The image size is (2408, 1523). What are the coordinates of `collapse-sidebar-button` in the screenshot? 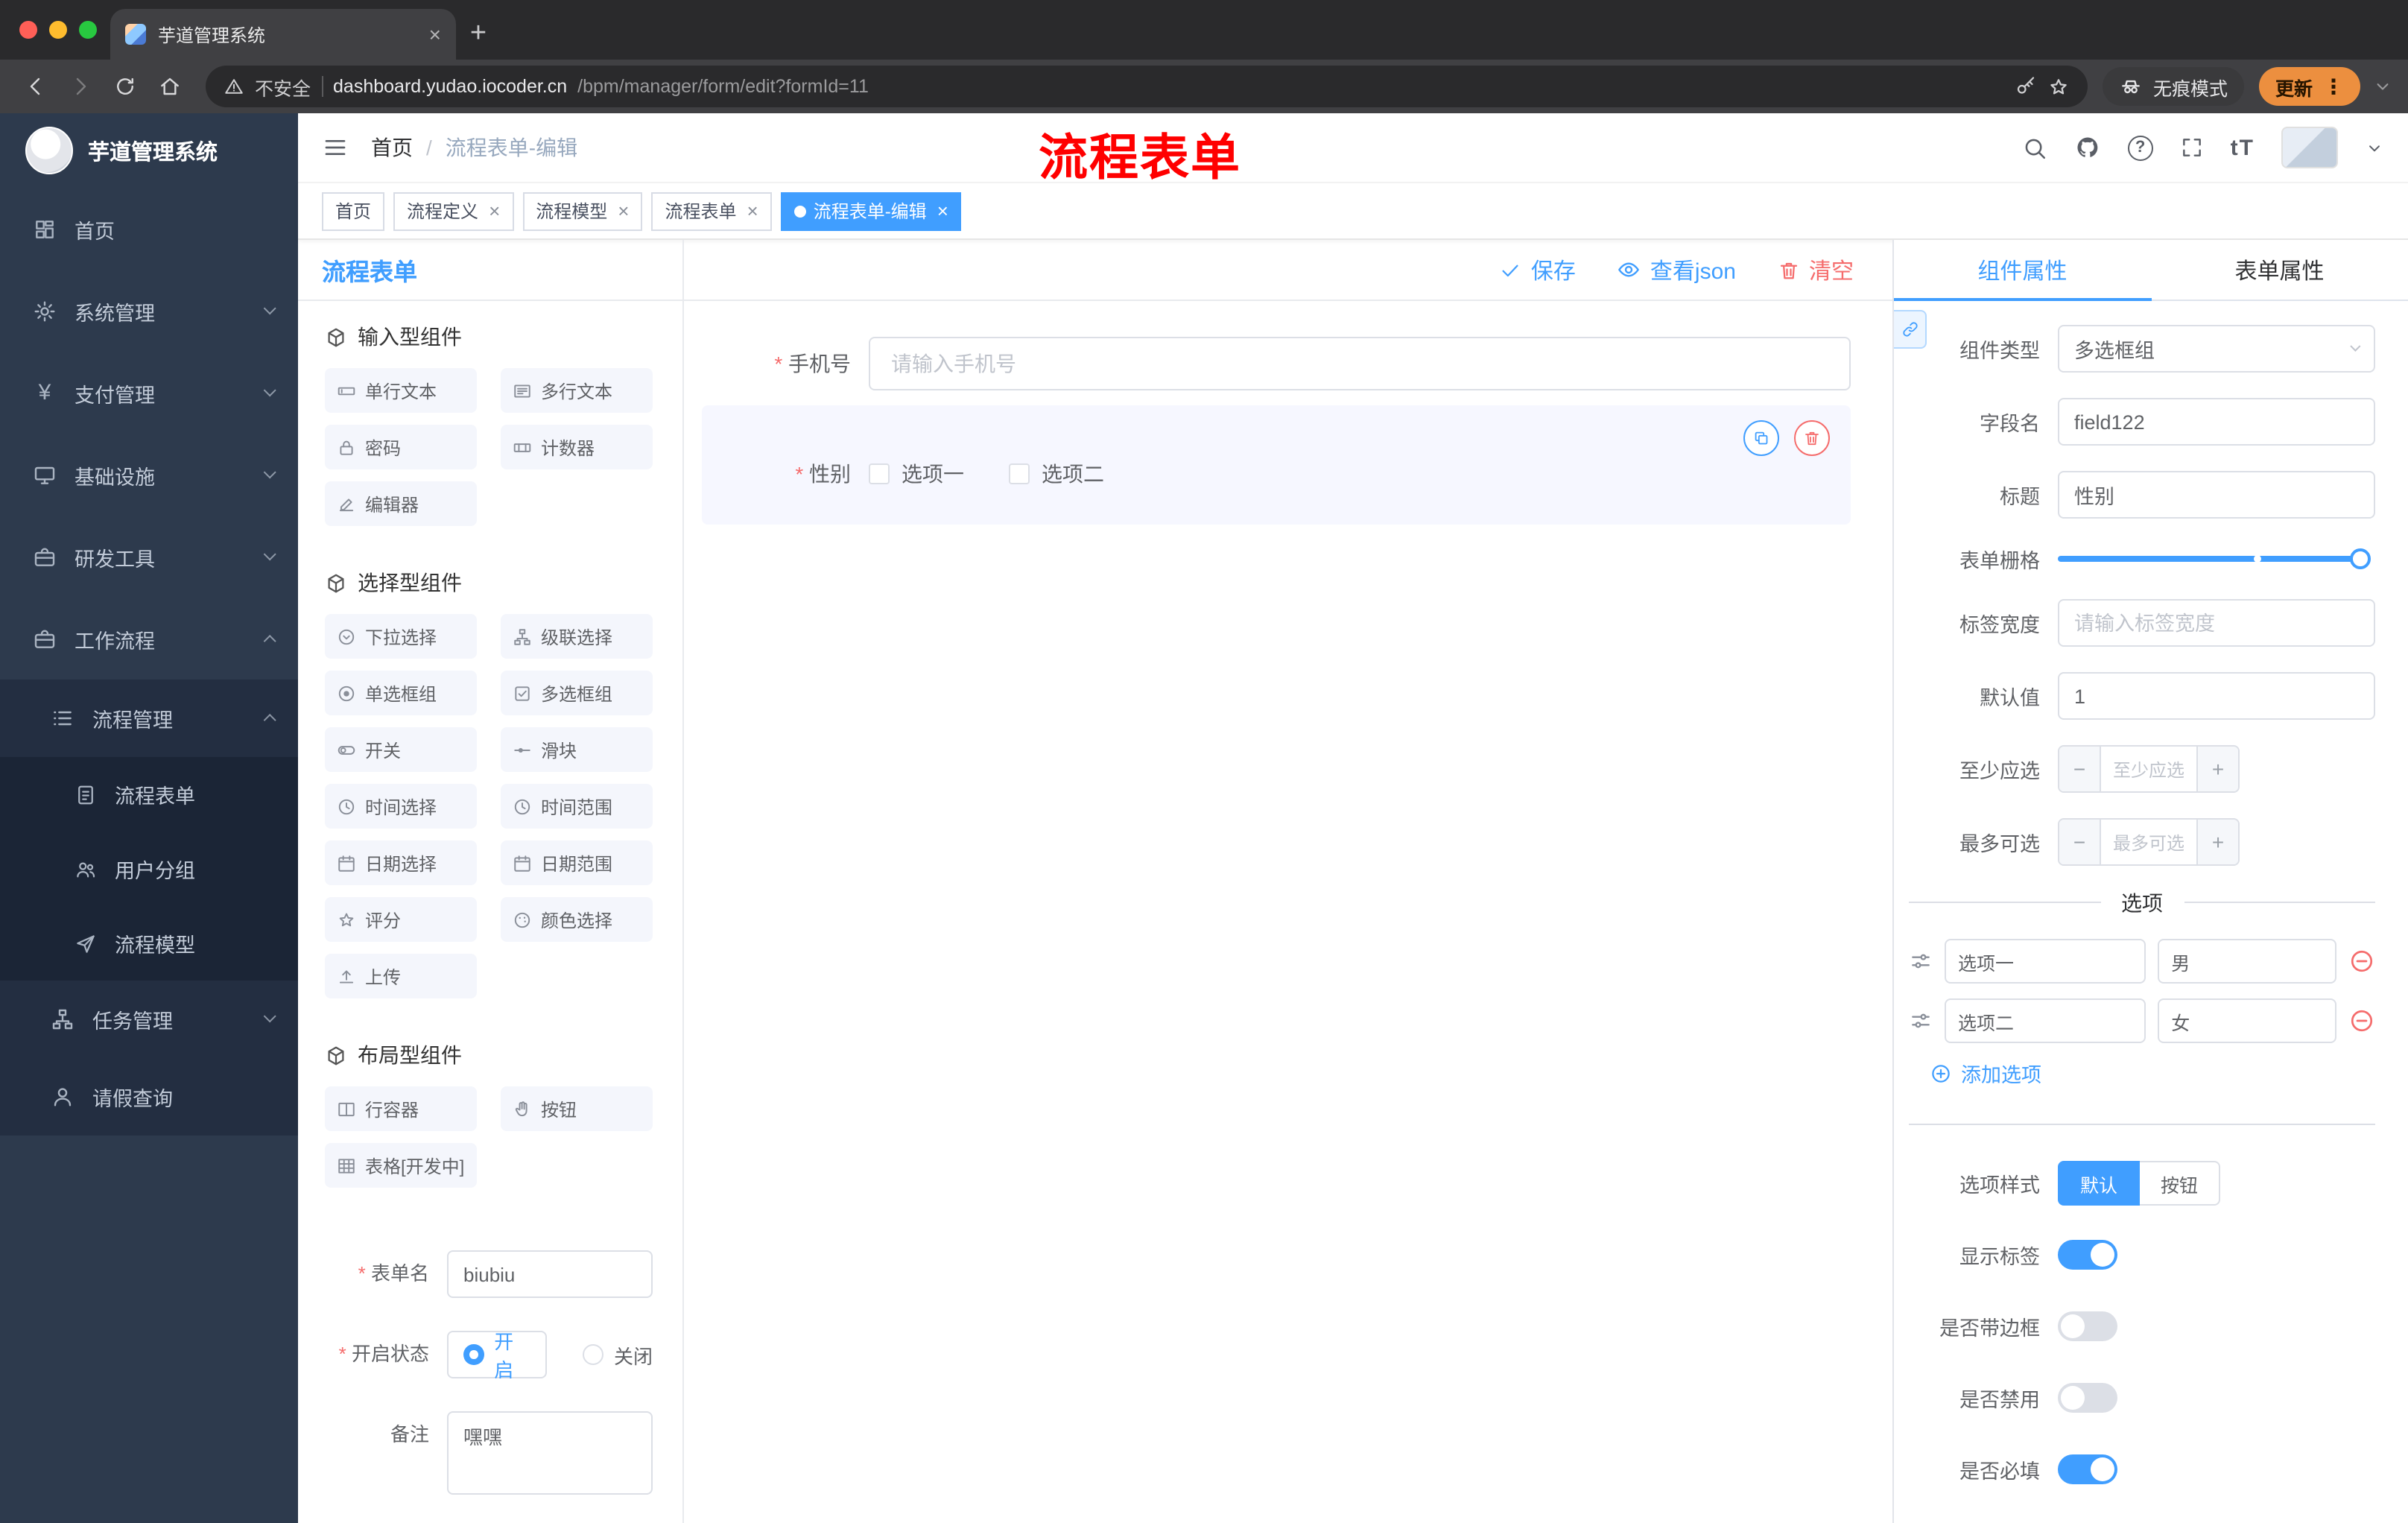 It's located at (335, 147).